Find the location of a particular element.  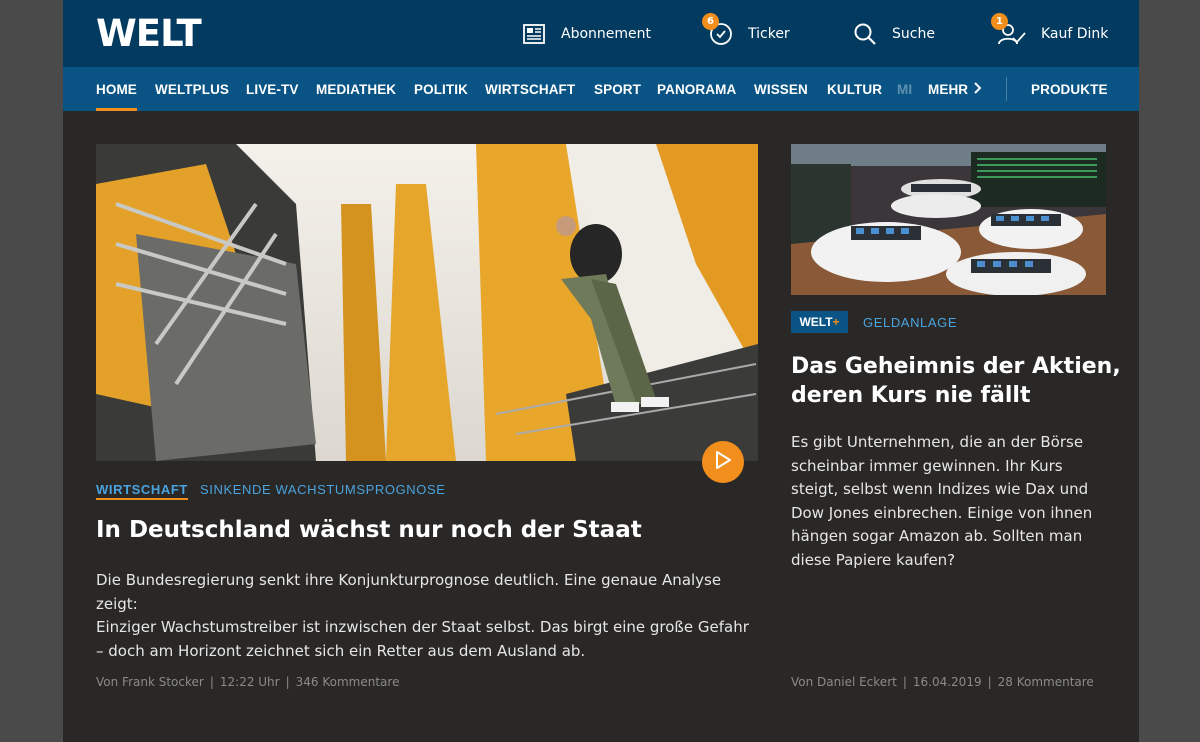

weltplus-badge-text: WELT is located at coordinates (816, 322).